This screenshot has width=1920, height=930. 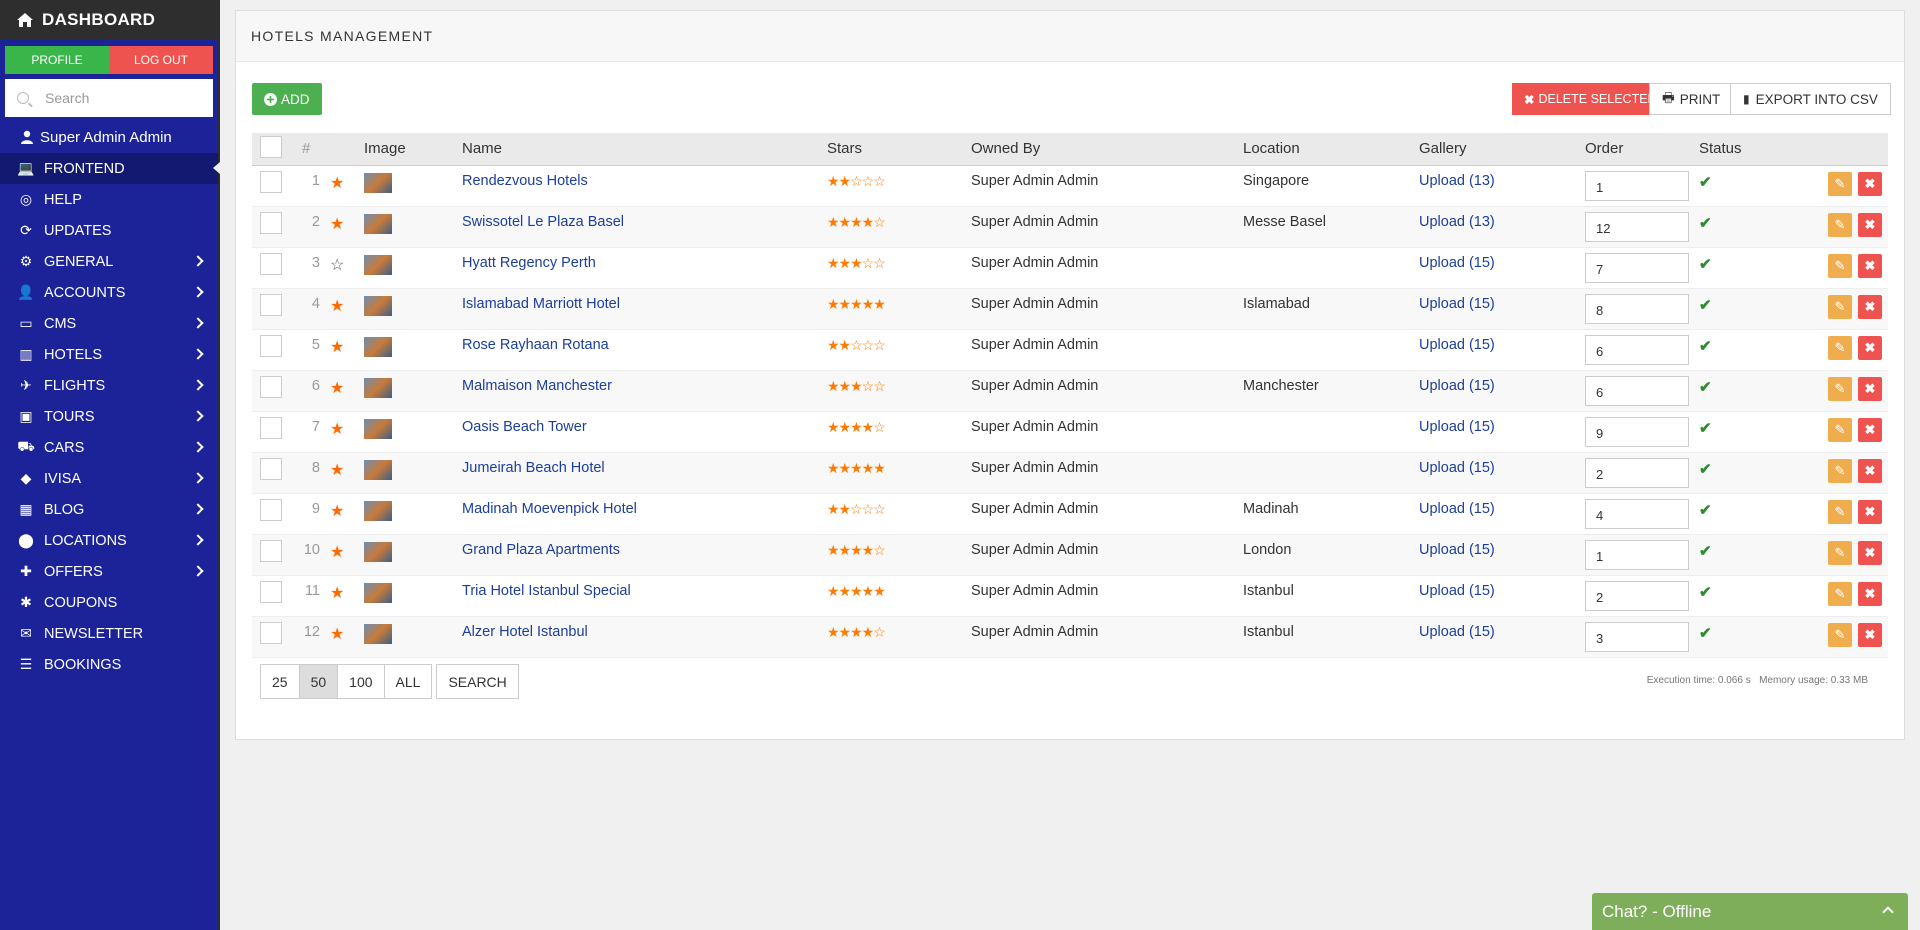 What do you see at coordinates (109, 354) in the screenshot?
I see `sidebar-item-hotels: ▥ HOTELS` at bounding box center [109, 354].